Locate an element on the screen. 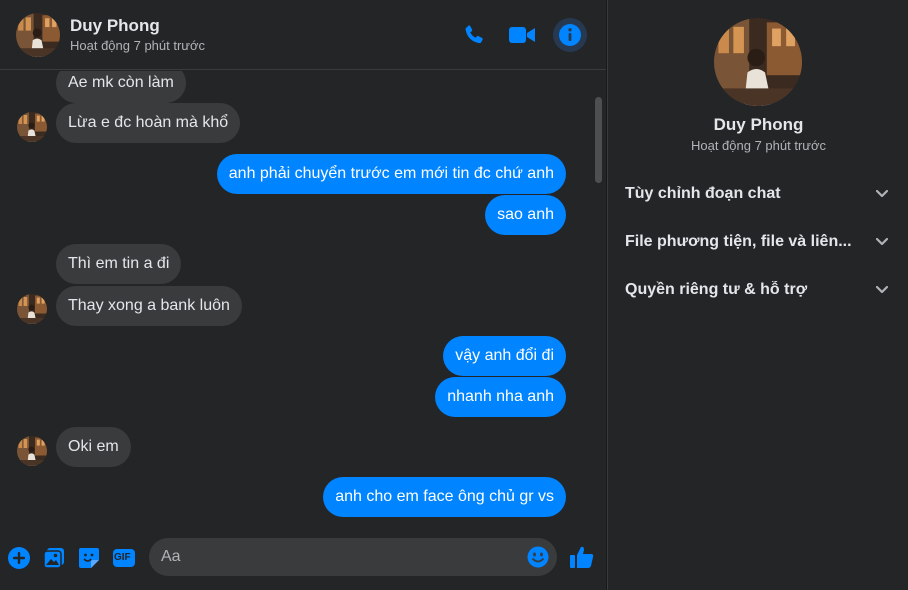 The image size is (908, 590). contact-avatar is located at coordinates (38, 35).